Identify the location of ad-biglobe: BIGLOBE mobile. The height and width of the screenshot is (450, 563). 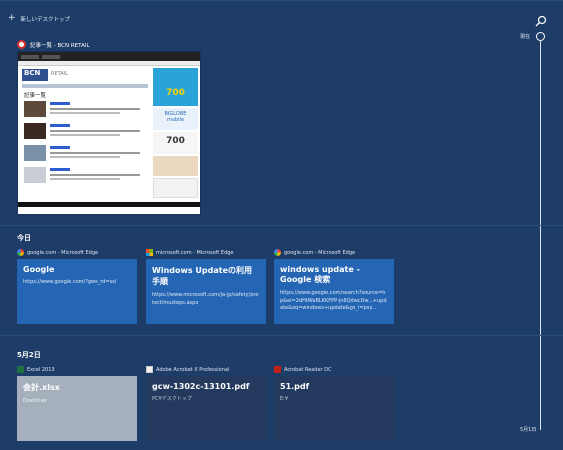
(175, 119).